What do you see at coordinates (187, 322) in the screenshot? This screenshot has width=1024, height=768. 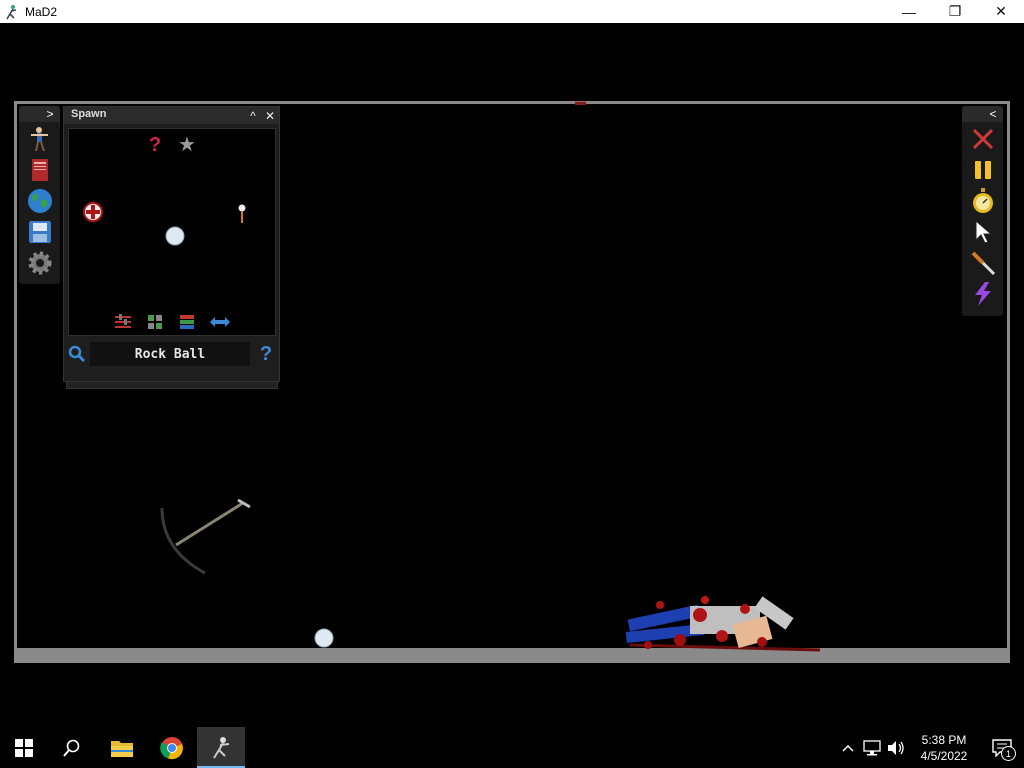 I see `list-view-icon` at bounding box center [187, 322].